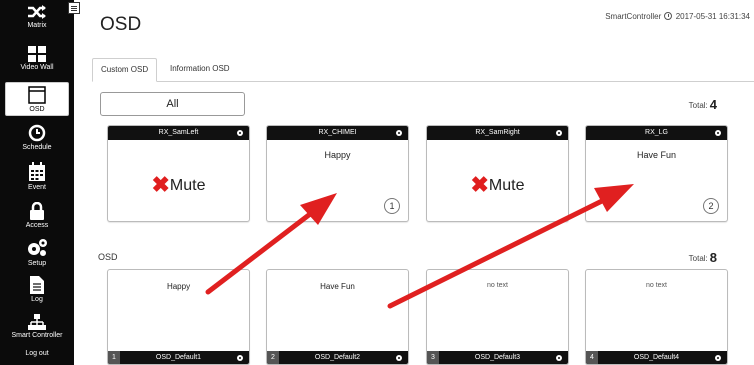 Image resolution: width=754 pixels, height=365 pixels. What do you see at coordinates (125, 70) in the screenshot?
I see `tab-custom-osd: Custom OSD` at bounding box center [125, 70].